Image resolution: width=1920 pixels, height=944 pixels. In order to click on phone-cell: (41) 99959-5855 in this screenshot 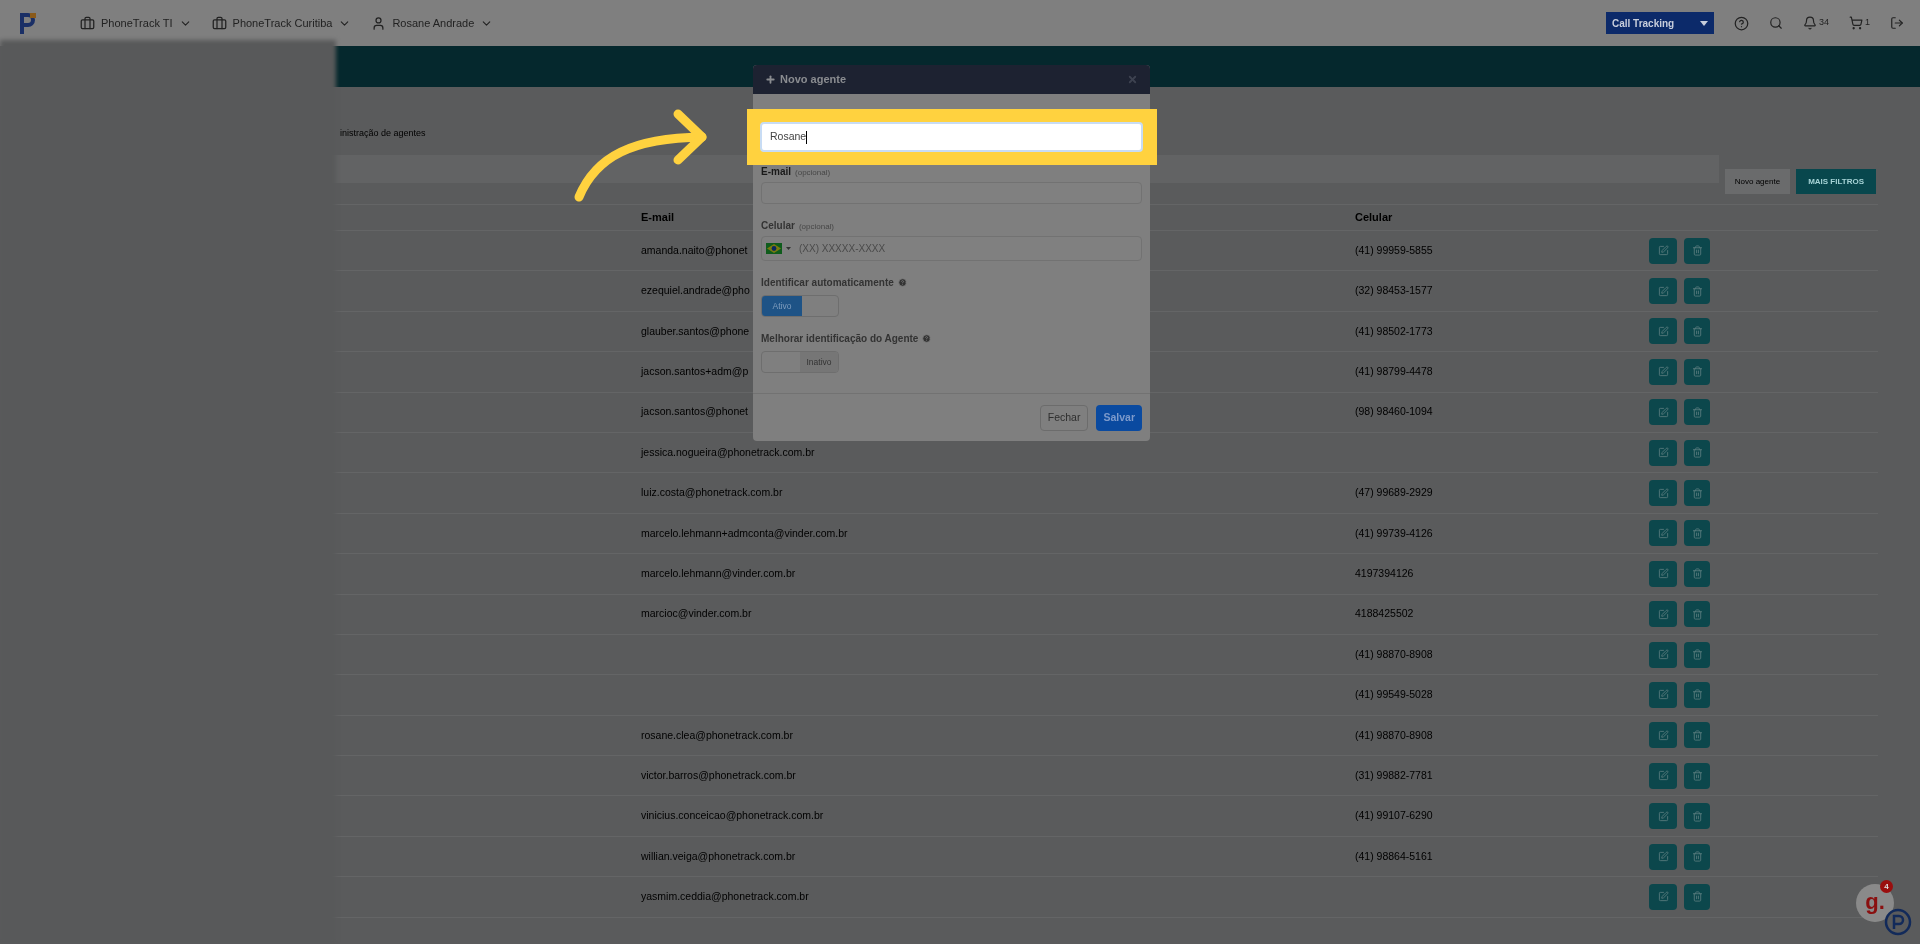, I will do `click(1394, 249)`.